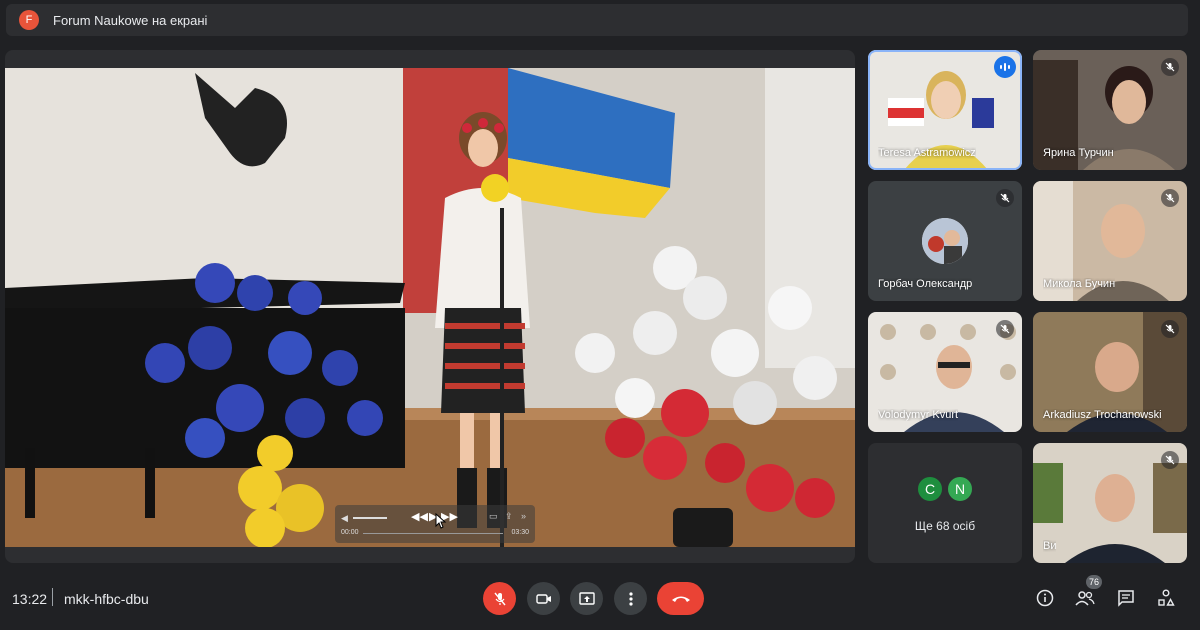 The image size is (1200, 630). Describe the element at coordinates (1102, 415) in the screenshot. I see `participant-name: Arkadiusz Trochanowski` at that location.